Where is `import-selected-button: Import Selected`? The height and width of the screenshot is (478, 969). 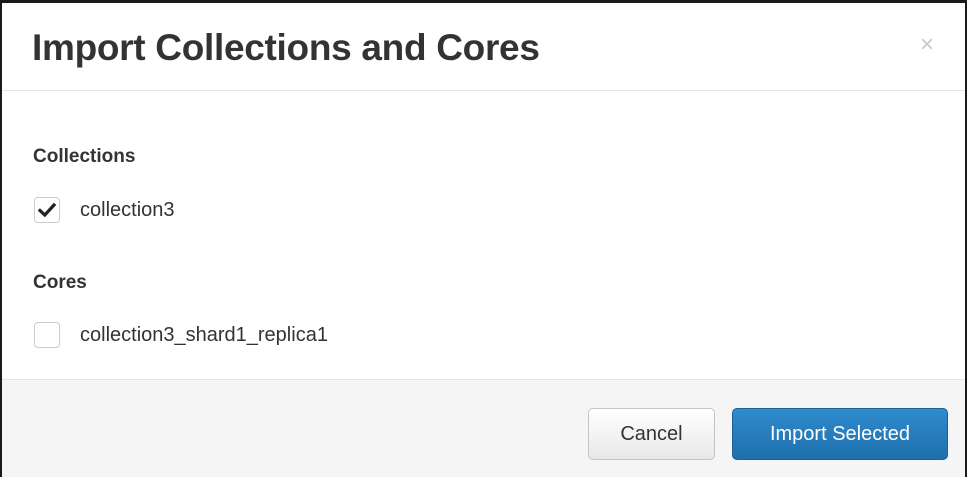
import-selected-button: Import Selected is located at coordinates (840, 434).